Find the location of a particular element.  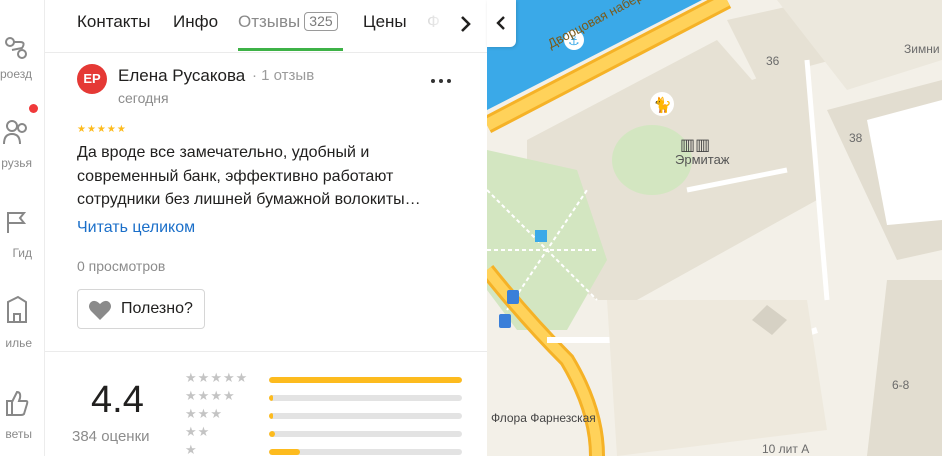

tabs-next-button is located at coordinates (465, 24).